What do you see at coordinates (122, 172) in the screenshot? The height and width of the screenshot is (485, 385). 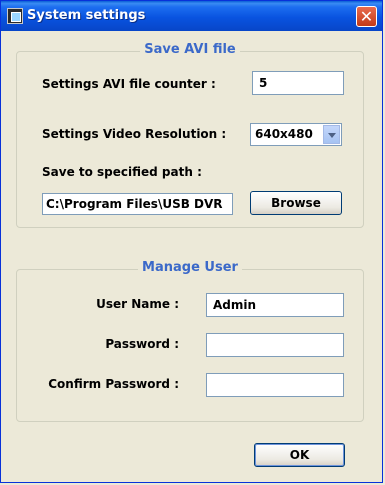 I see `save-path-label: Save to specified path :` at bounding box center [122, 172].